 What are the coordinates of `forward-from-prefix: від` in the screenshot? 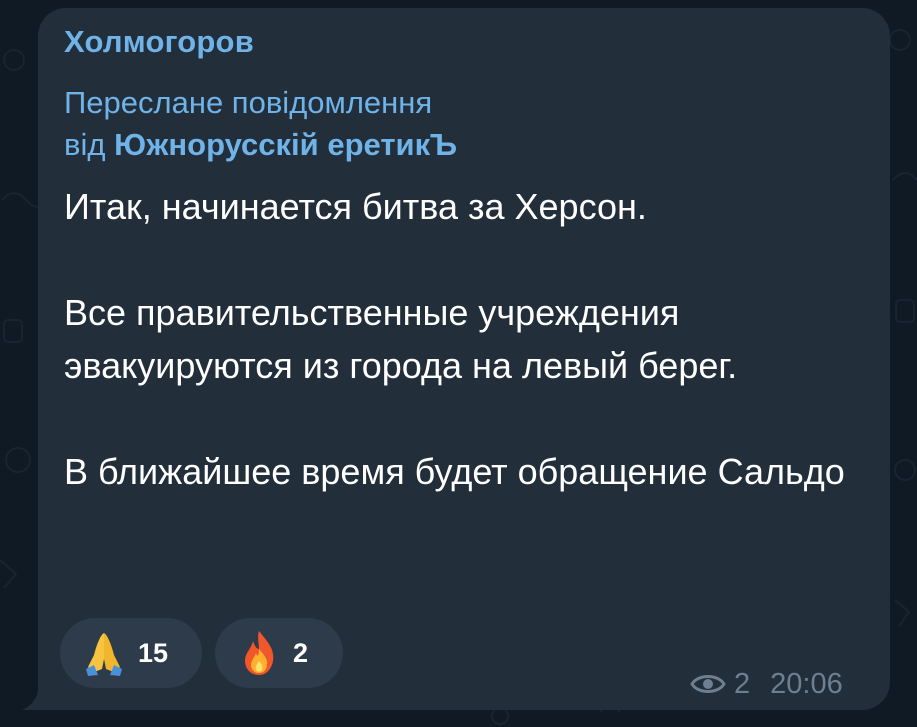 It's located at (85, 144).